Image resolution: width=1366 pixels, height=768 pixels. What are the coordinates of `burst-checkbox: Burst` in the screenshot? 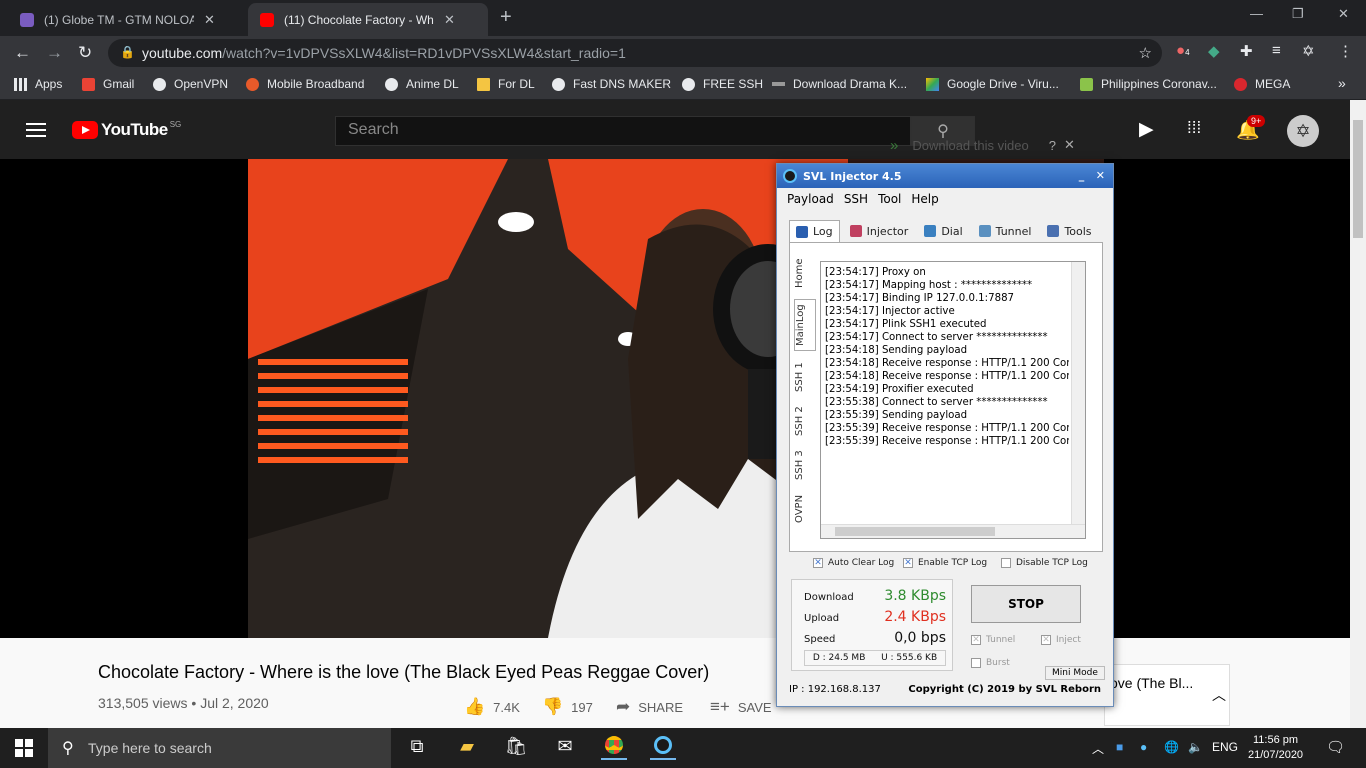 It's located at (990, 663).